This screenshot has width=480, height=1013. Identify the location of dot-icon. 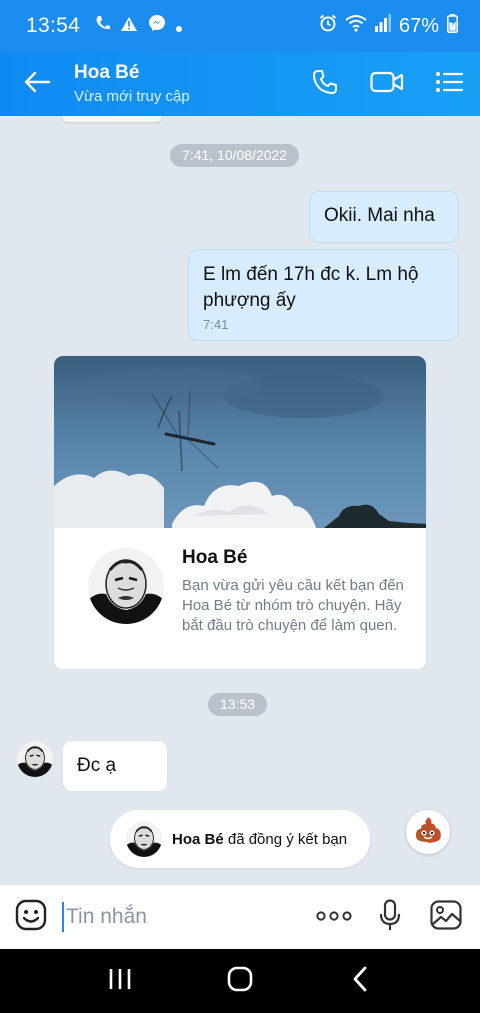
(179, 26).